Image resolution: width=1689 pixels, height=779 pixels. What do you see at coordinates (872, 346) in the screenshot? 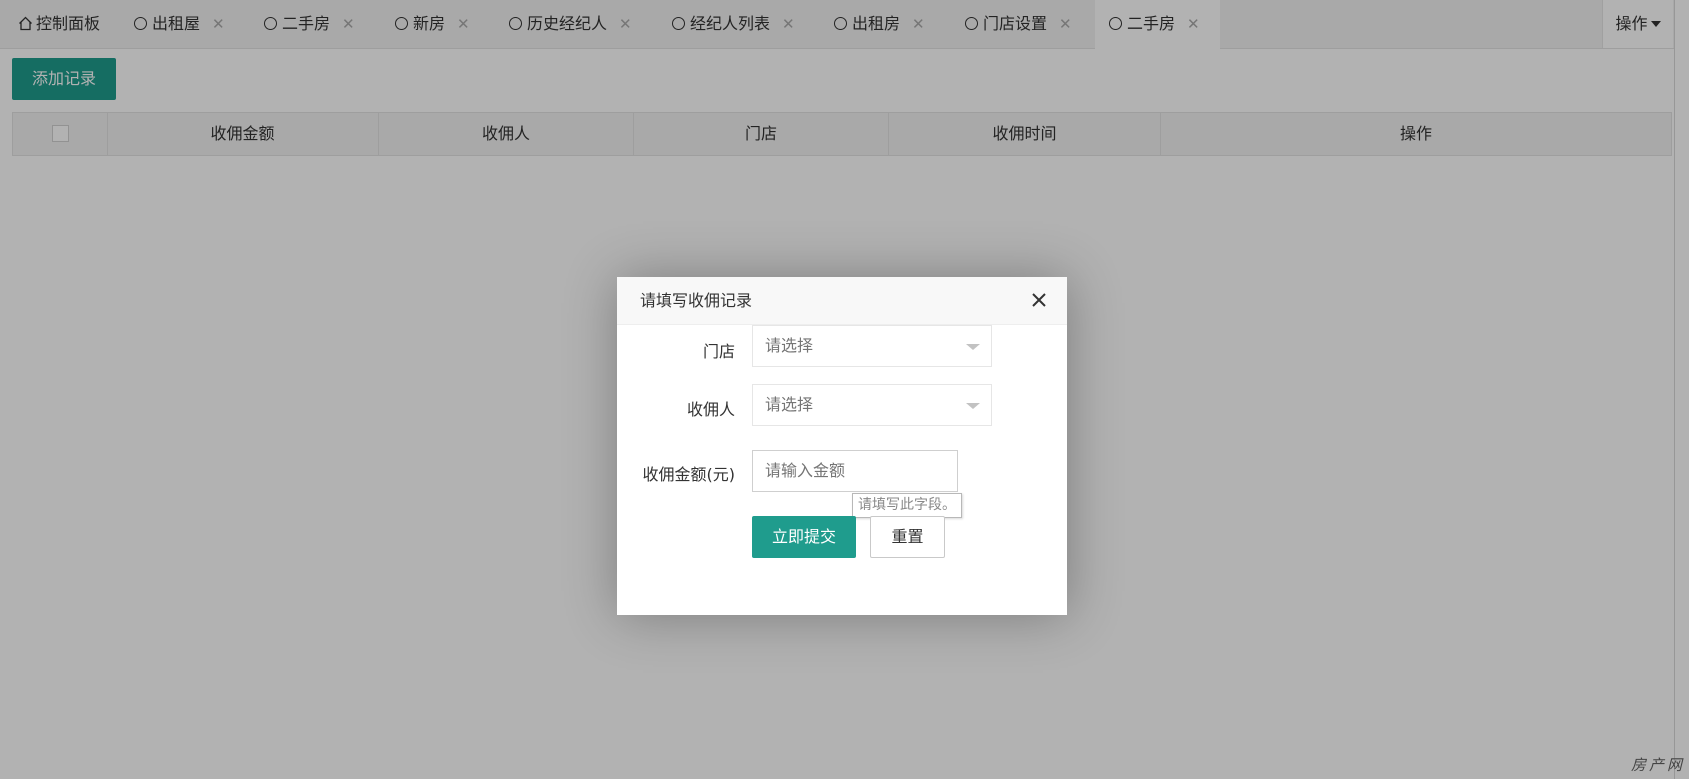
I see `store-select: 请选择` at bounding box center [872, 346].